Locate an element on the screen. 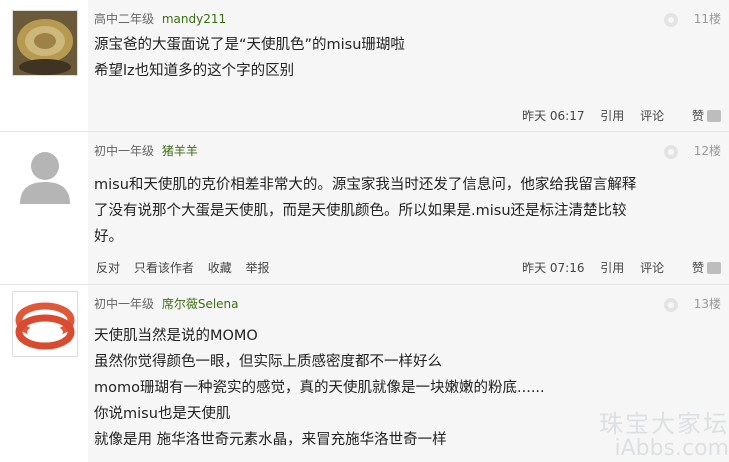 The height and width of the screenshot is (462, 729). username-link: 席尔薇Selena is located at coordinates (200, 304).